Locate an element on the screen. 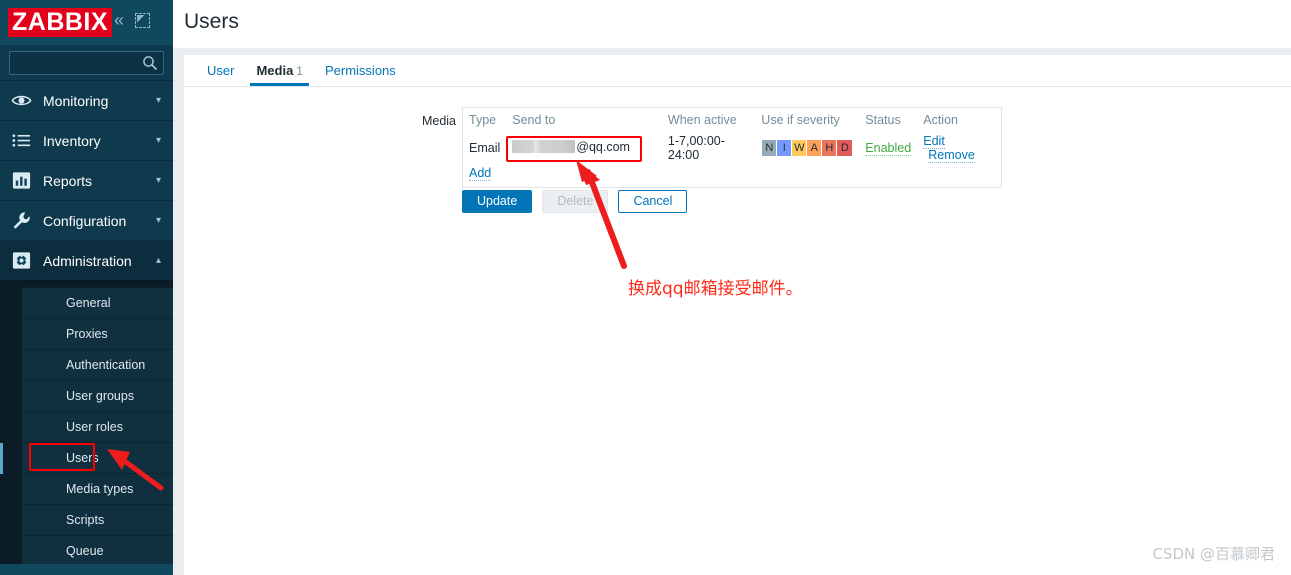 The image size is (1291, 575). list-icon is located at coordinates (21, 141).